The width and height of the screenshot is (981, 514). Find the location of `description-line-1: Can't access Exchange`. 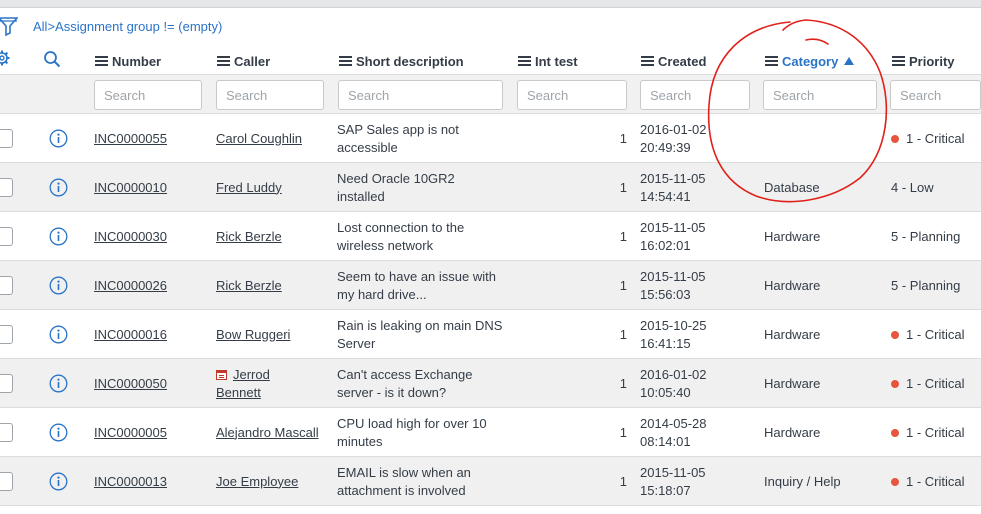

description-line-1: Can't access Exchange is located at coordinates (405, 374).